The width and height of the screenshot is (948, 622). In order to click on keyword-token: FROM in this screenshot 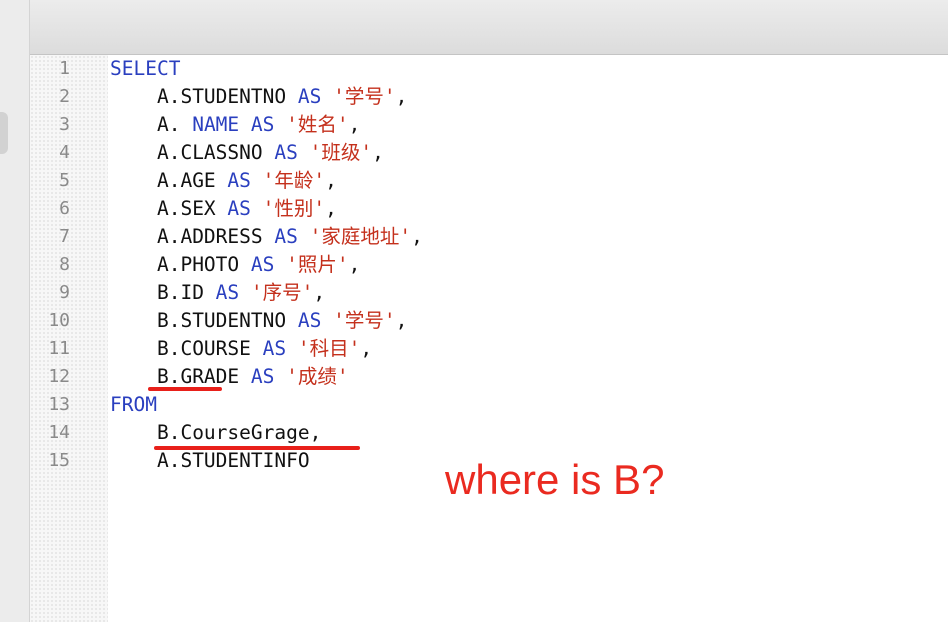, I will do `click(133, 404)`.